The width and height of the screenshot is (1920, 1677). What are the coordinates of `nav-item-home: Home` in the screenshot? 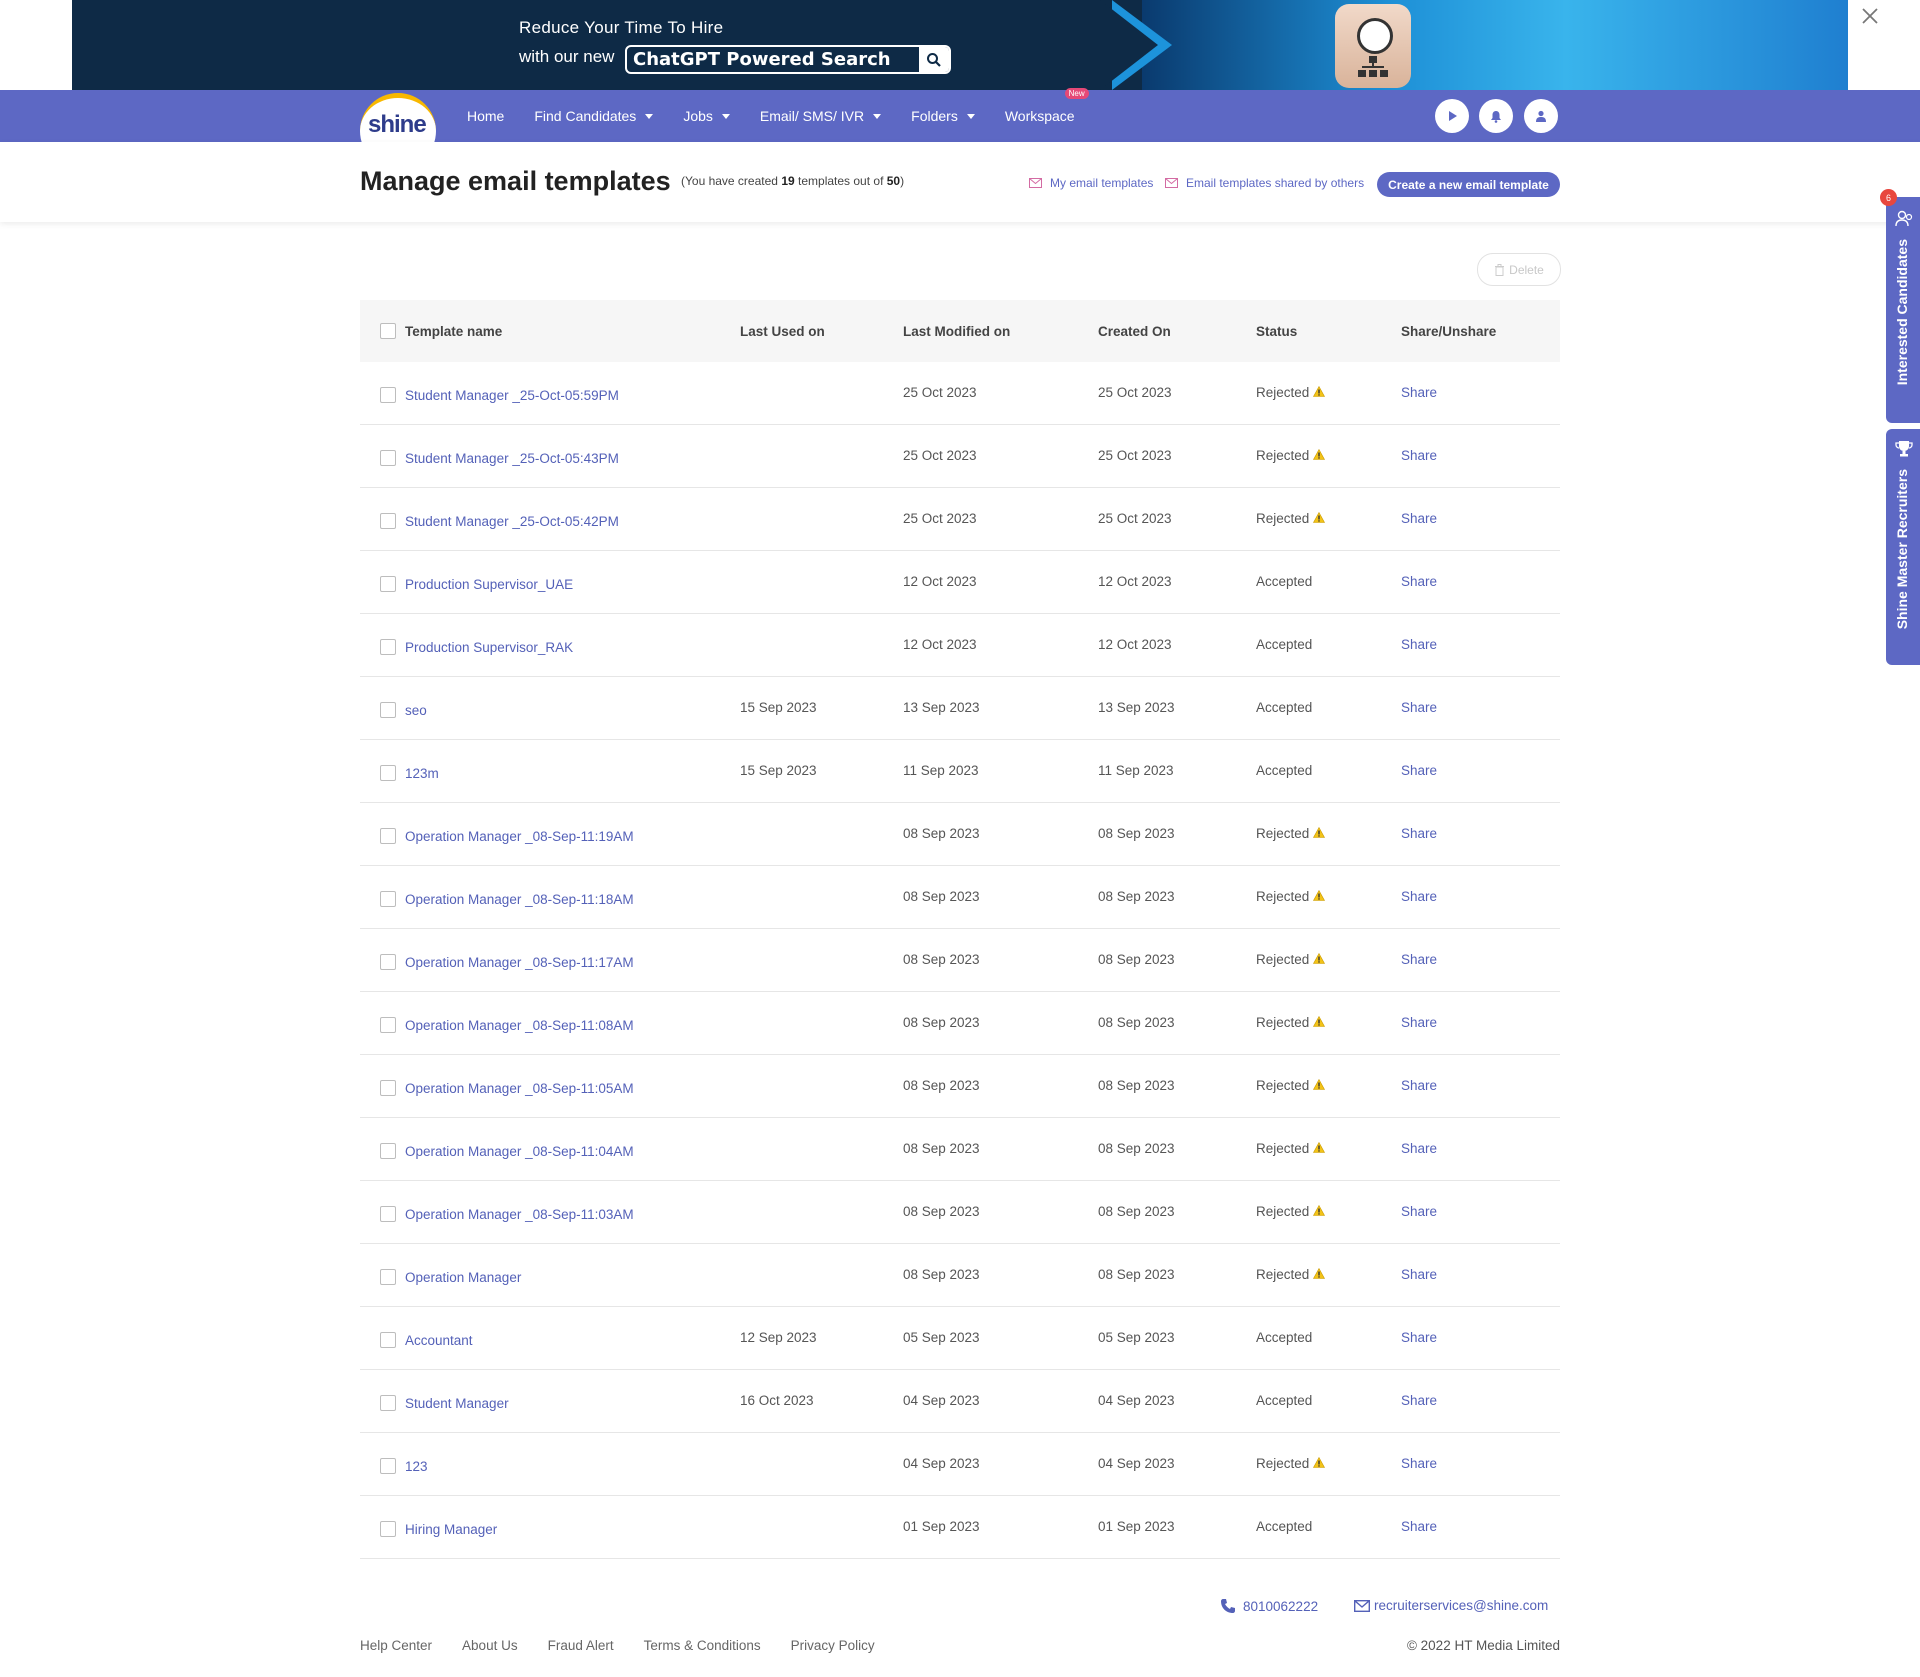 It's located at (485, 116).